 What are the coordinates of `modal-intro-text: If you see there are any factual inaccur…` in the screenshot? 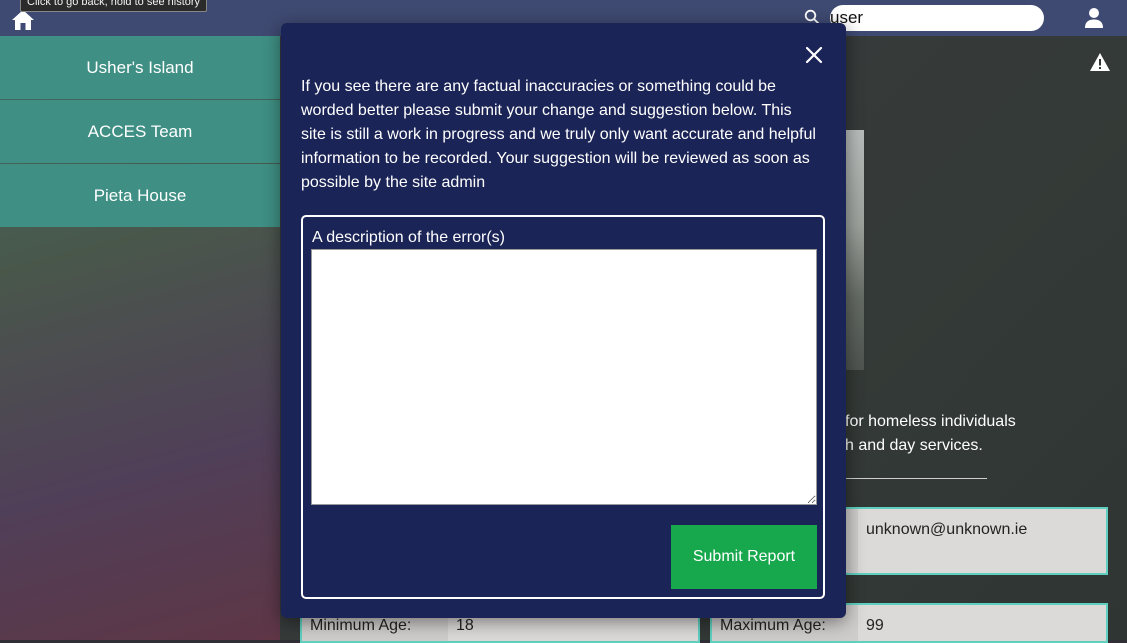 It's located at (558, 134).